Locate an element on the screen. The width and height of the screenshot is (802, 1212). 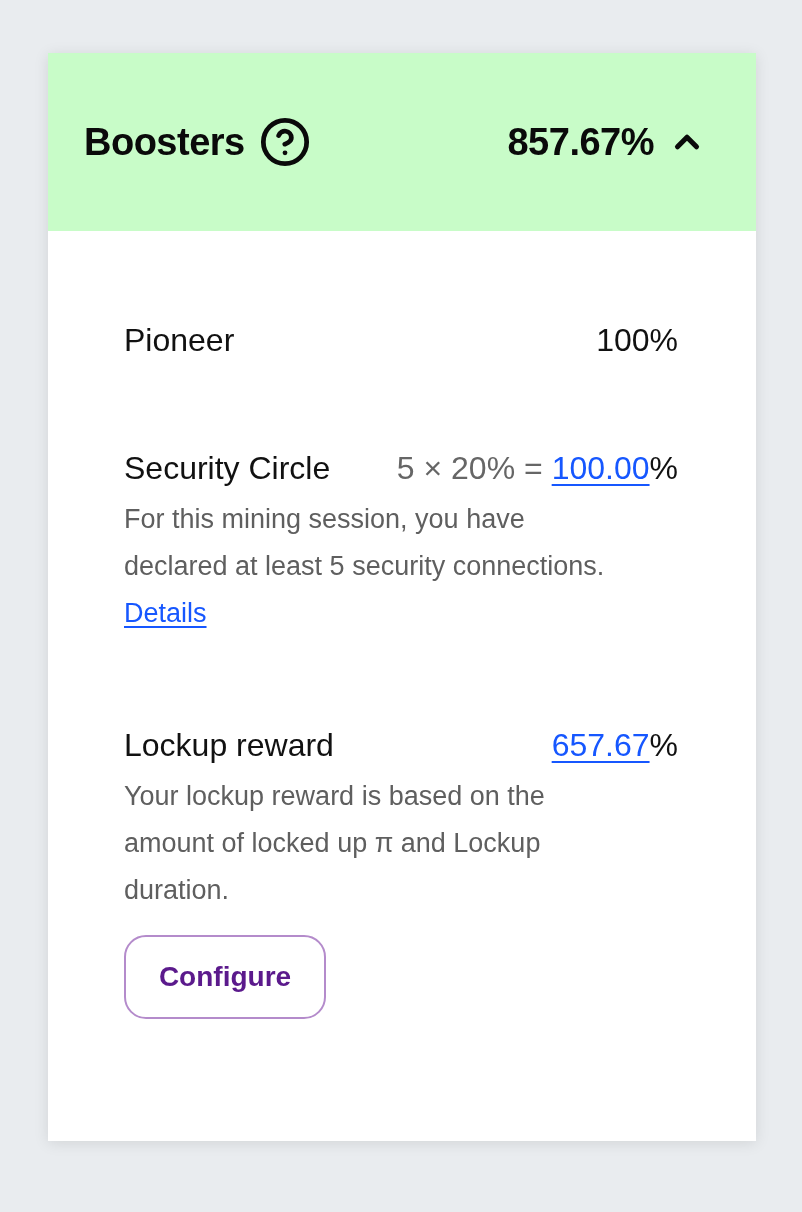
formula-text: 5 × 20% = is located at coordinates (469, 468).